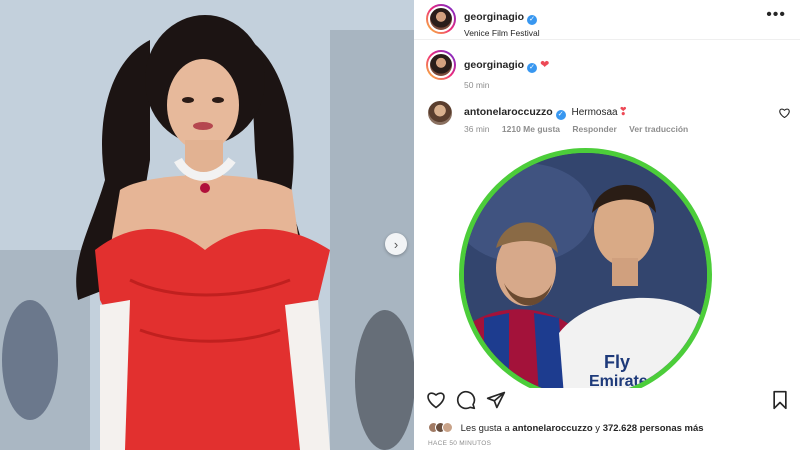 The image size is (800, 450). Describe the element at coordinates (594, 129) in the screenshot. I see `comment-reply-button: Responder` at that location.